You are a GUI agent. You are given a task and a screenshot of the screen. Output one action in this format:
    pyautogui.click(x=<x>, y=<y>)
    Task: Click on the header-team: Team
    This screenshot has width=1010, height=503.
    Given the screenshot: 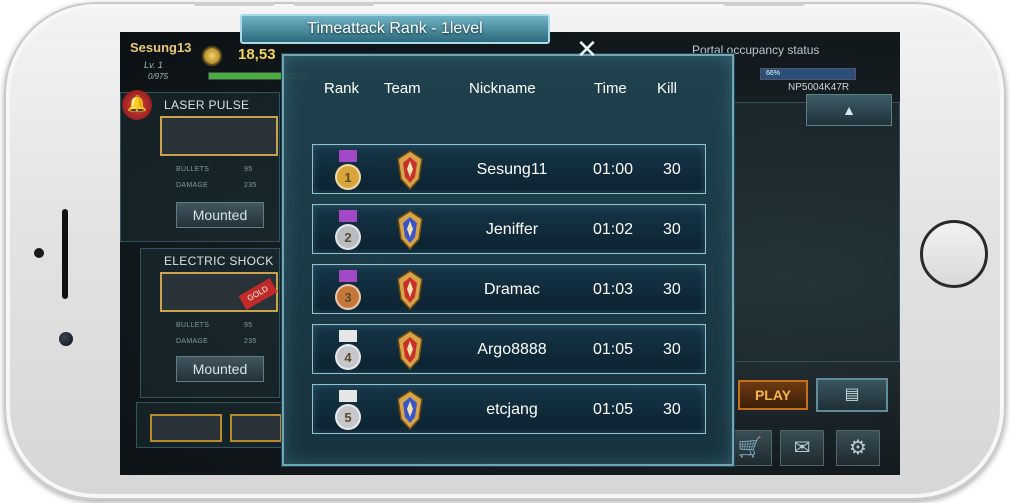 What is the action you would take?
    pyautogui.click(x=402, y=88)
    